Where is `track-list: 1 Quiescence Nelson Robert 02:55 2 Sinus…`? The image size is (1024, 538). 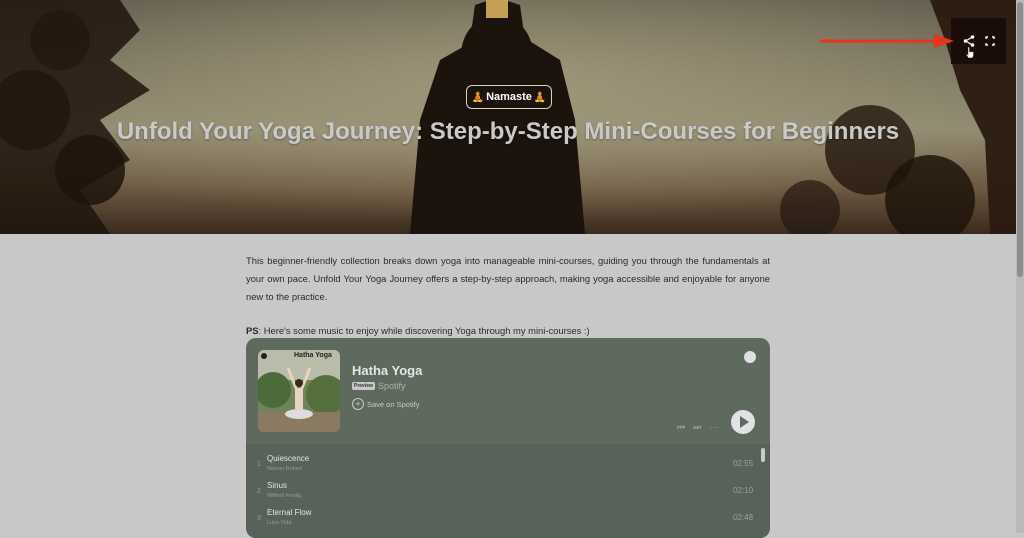
track-list: 1 Quiescence Nelson Robert 02:55 2 Sinus… is located at coordinates (508, 491).